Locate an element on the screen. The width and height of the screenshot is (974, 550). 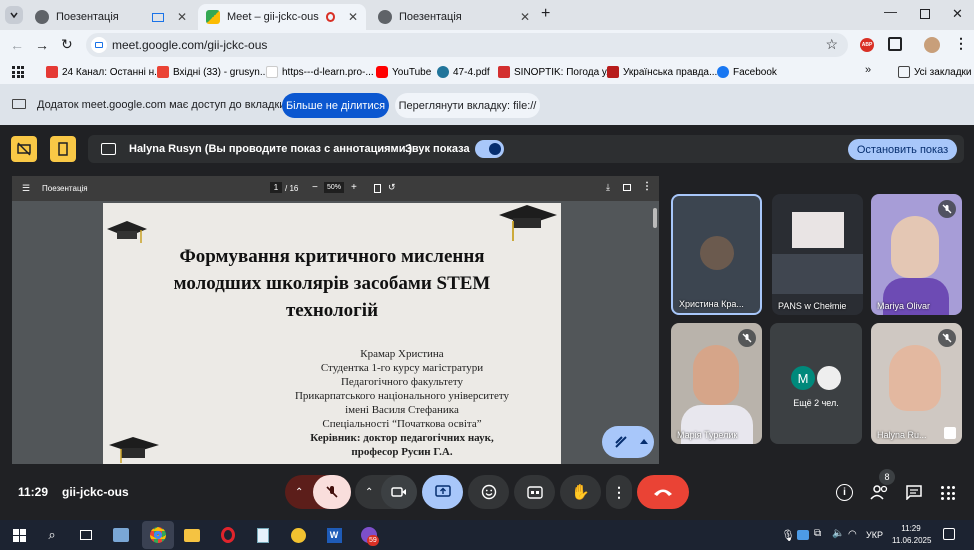
new-tab-button: + is located at coordinates (545, 14).